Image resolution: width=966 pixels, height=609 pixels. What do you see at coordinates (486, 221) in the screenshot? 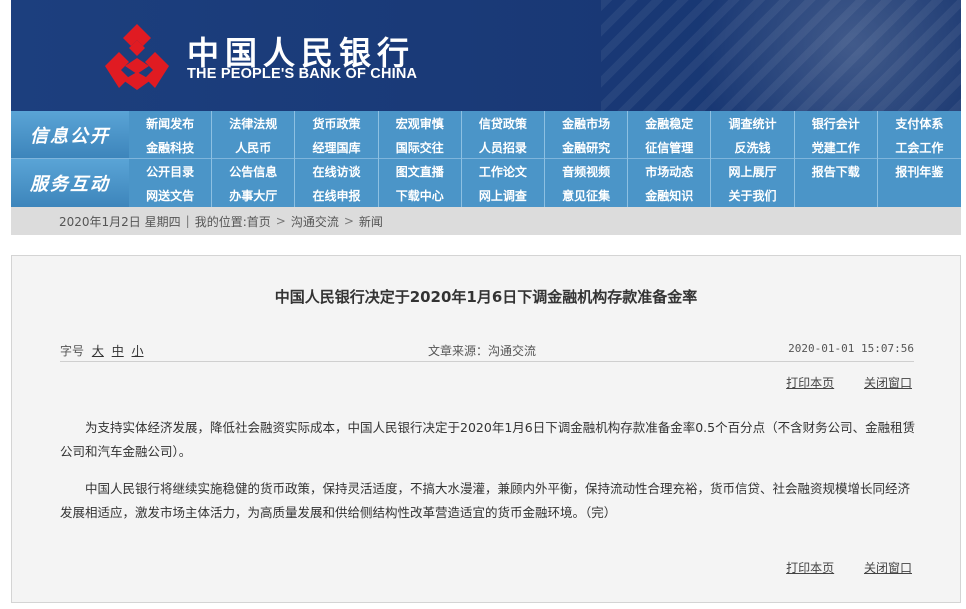
I see `breadcrumb: 2020年1月2日 星期四 | 我的位置: 首页 > 沟通交流 > 新闻` at bounding box center [486, 221].